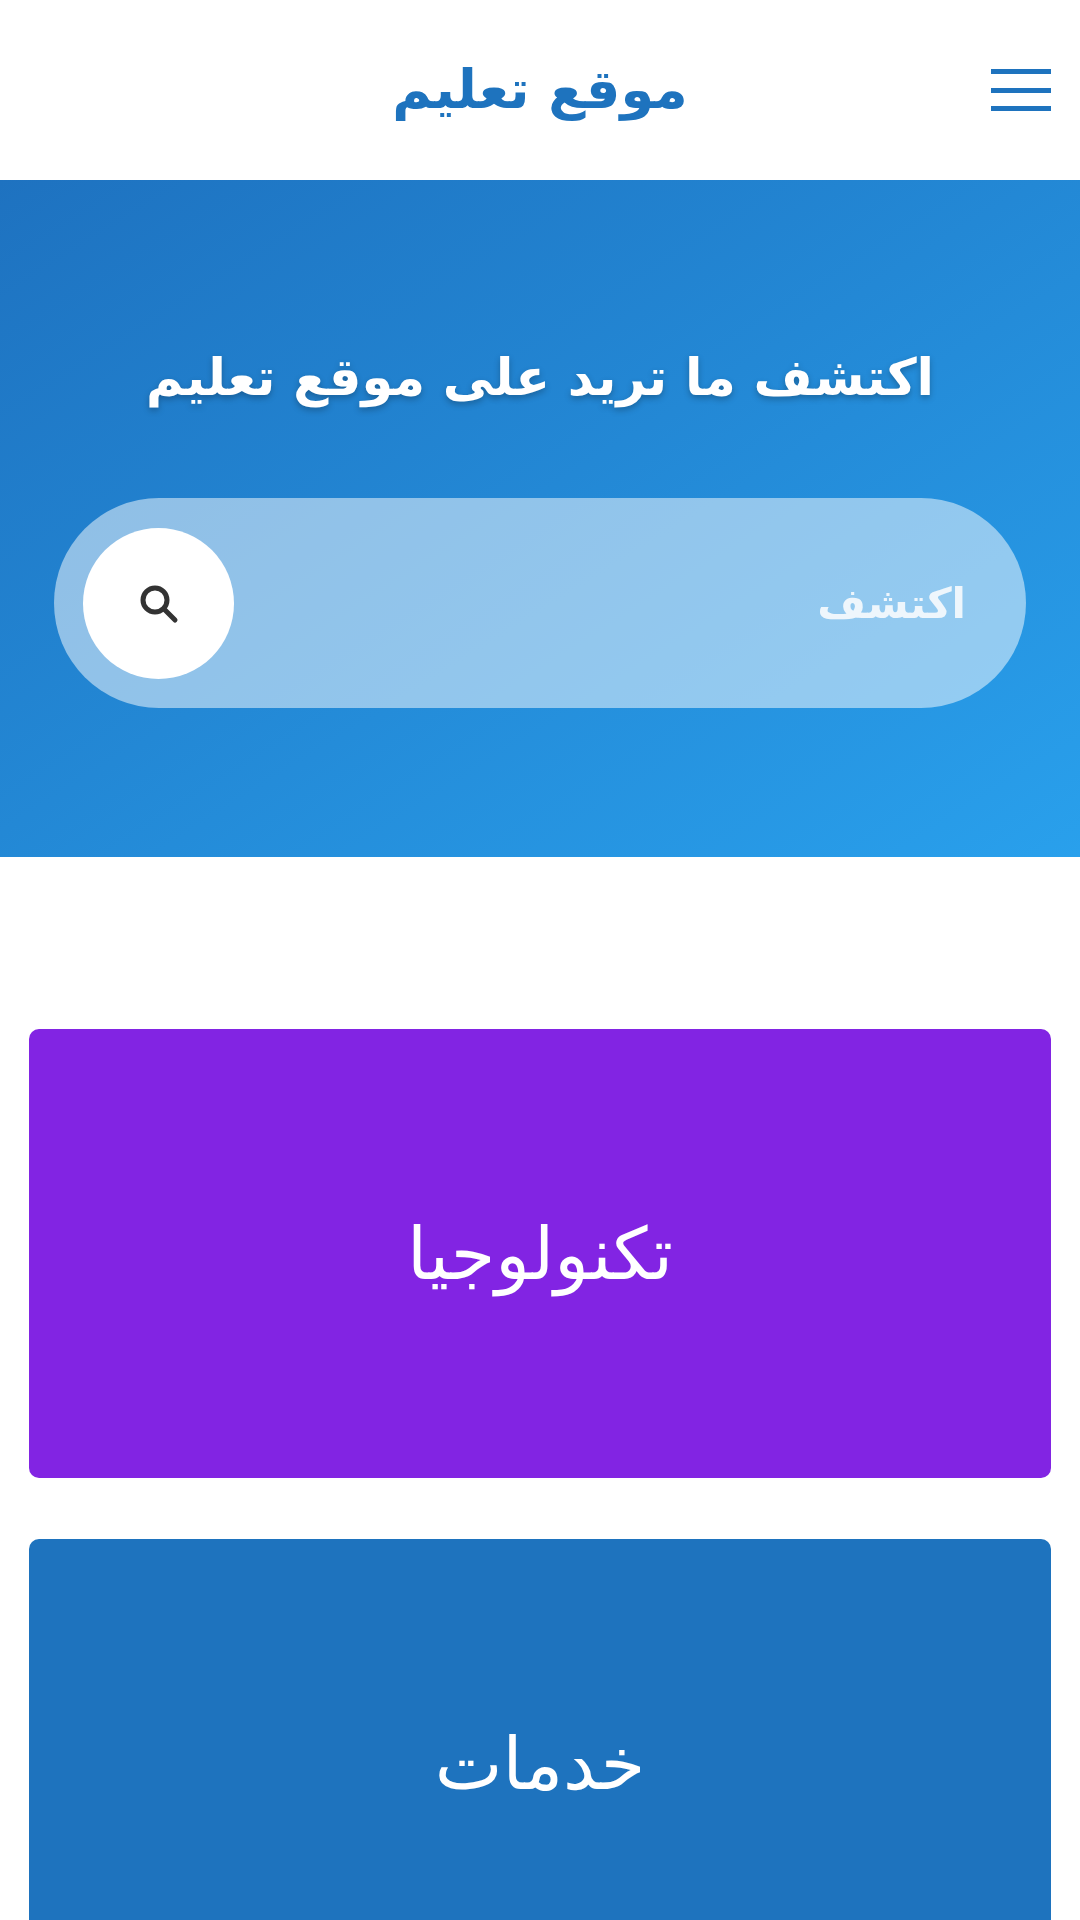 Image resolution: width=1080 pixels, height=1920 pixels. What do you see at coordinates (540, 603) in the screenshot?
I see `search-field: اكتشف` at bounding box center [540, 603].